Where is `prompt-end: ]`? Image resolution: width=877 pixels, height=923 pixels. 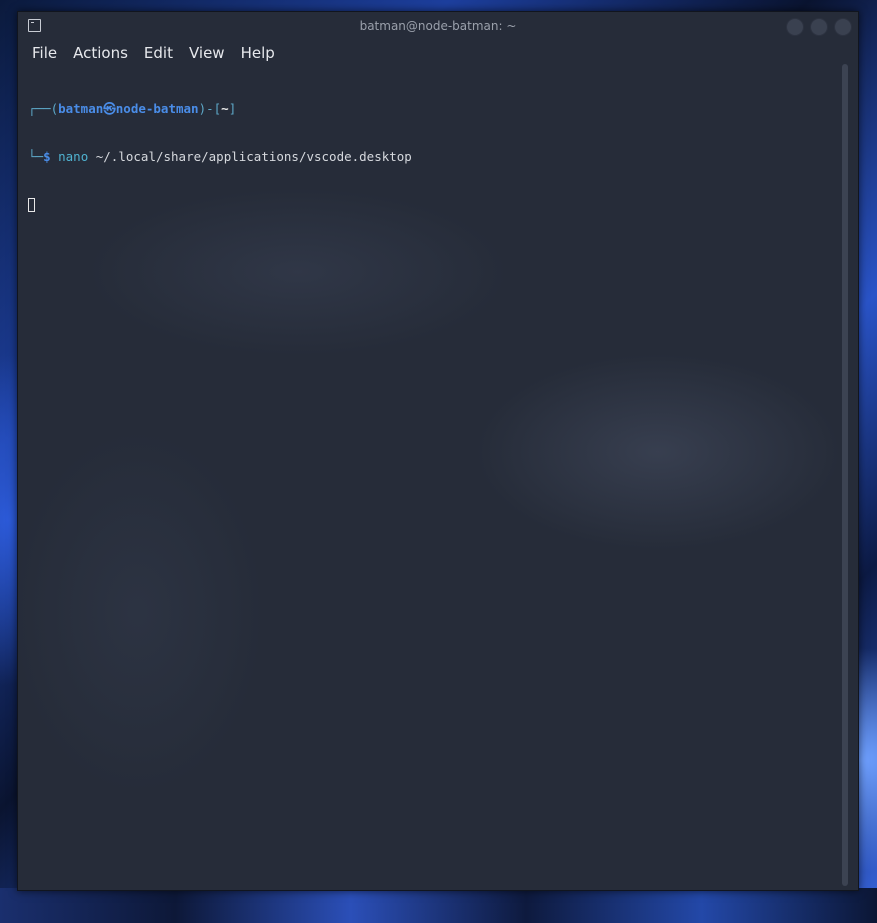
prompt-end: ] is located at coordinates (232, 108).